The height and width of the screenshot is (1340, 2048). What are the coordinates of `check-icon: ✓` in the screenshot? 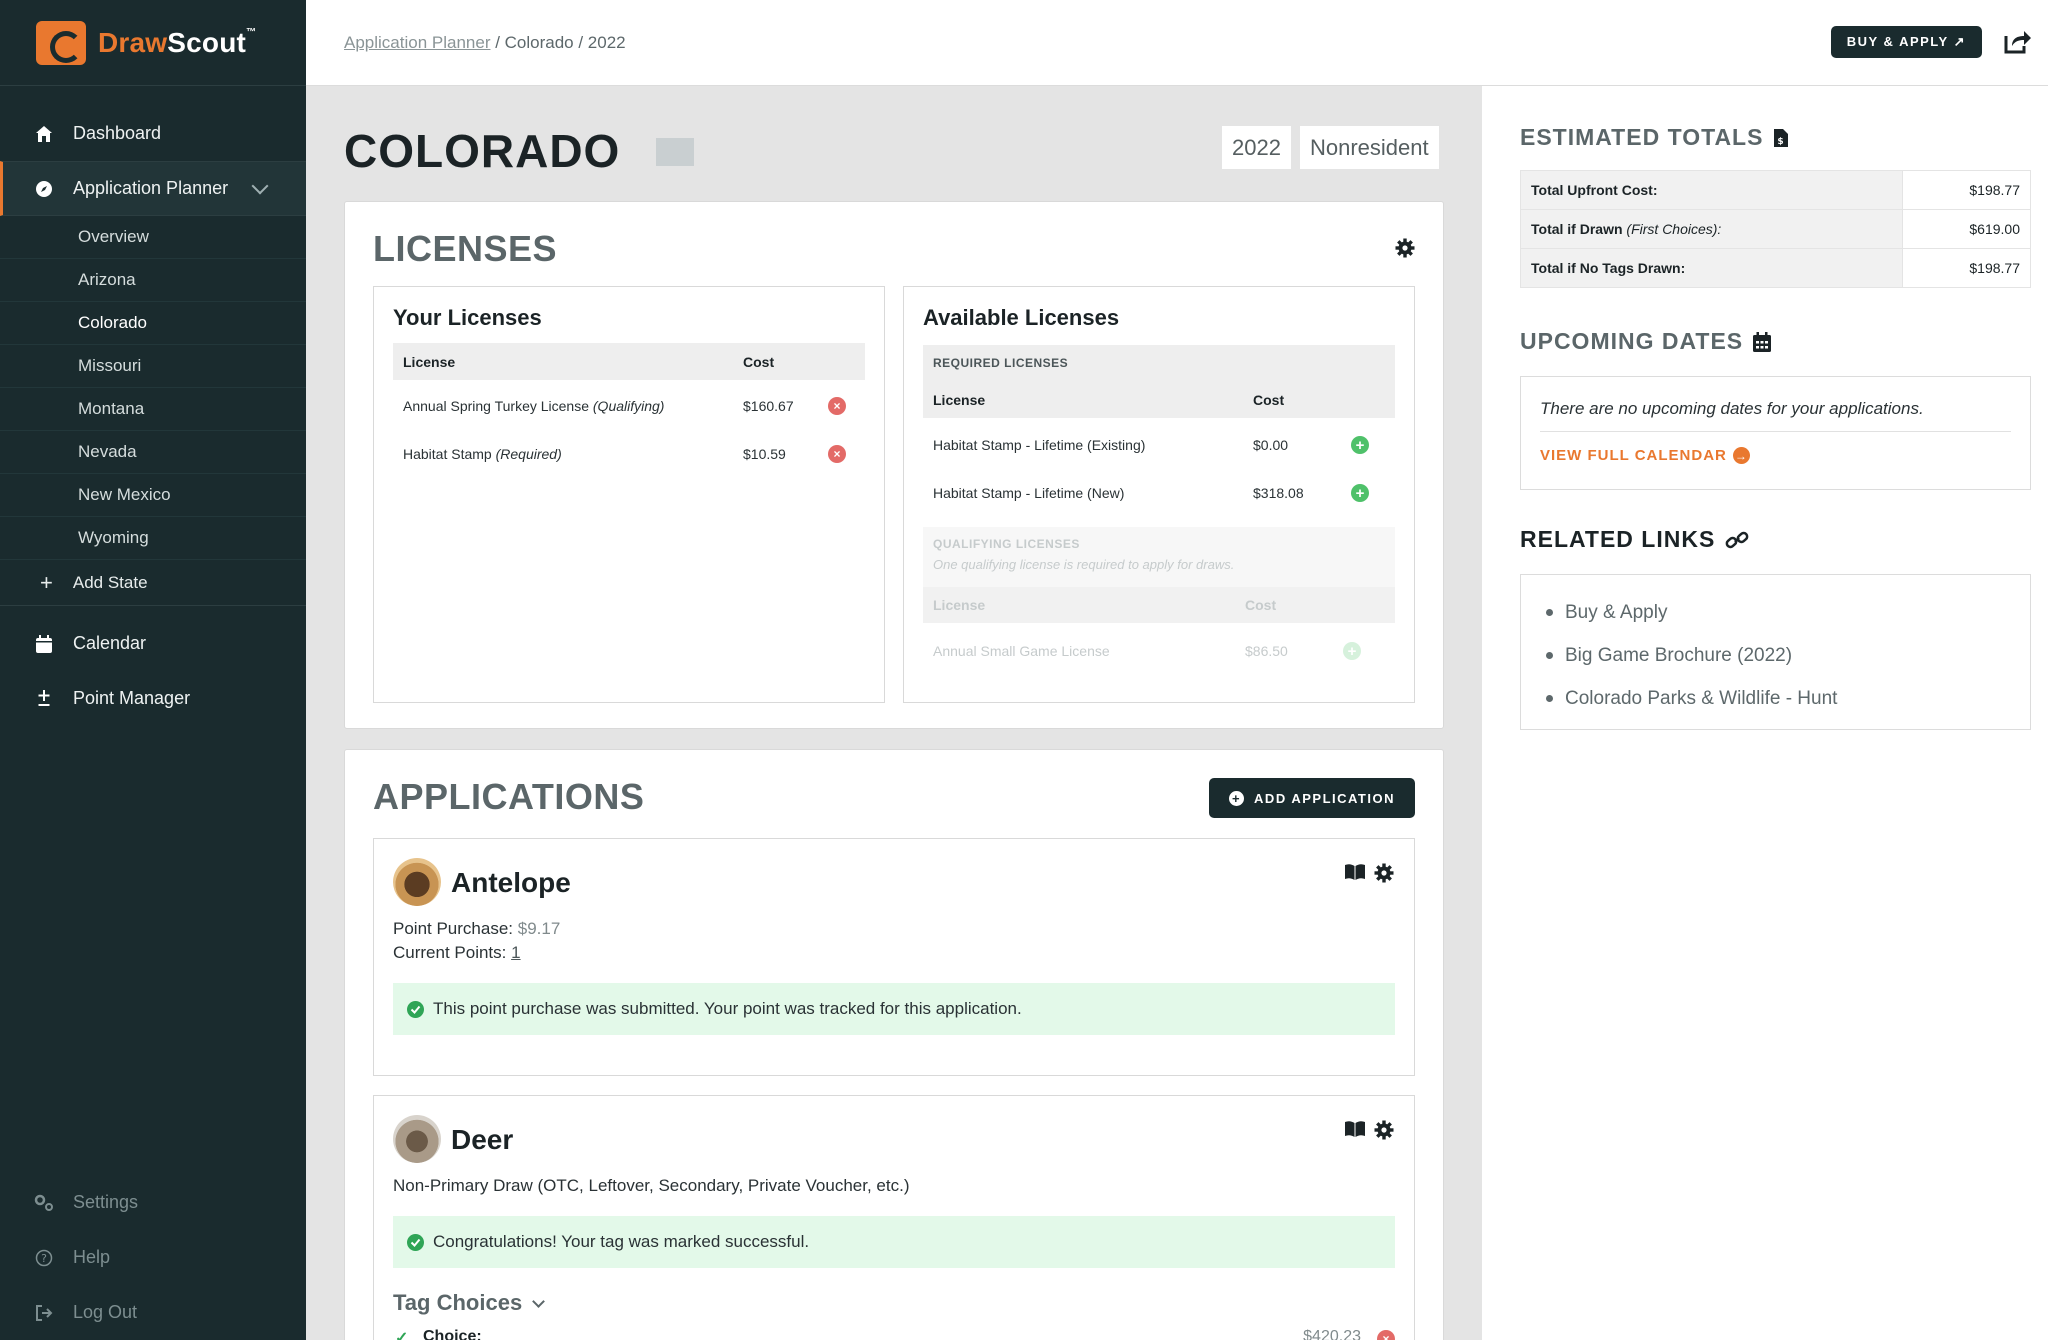 It's located at (402, 1335).